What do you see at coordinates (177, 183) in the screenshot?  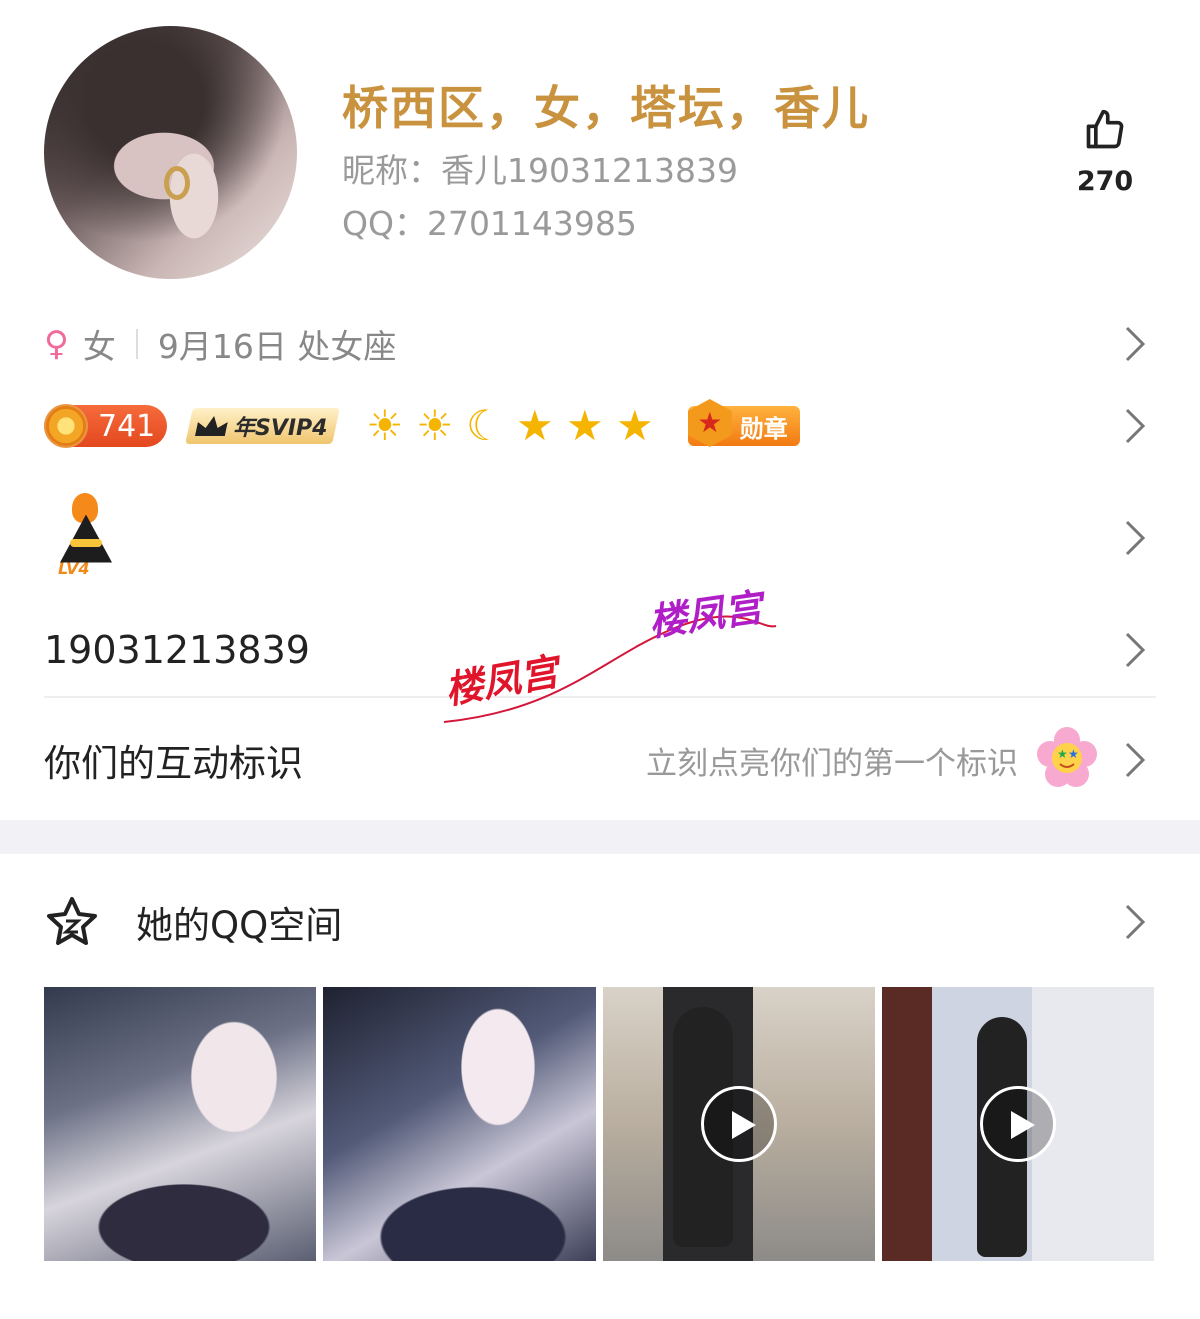 I see `earring-detail` at bounding box center [177, 183].